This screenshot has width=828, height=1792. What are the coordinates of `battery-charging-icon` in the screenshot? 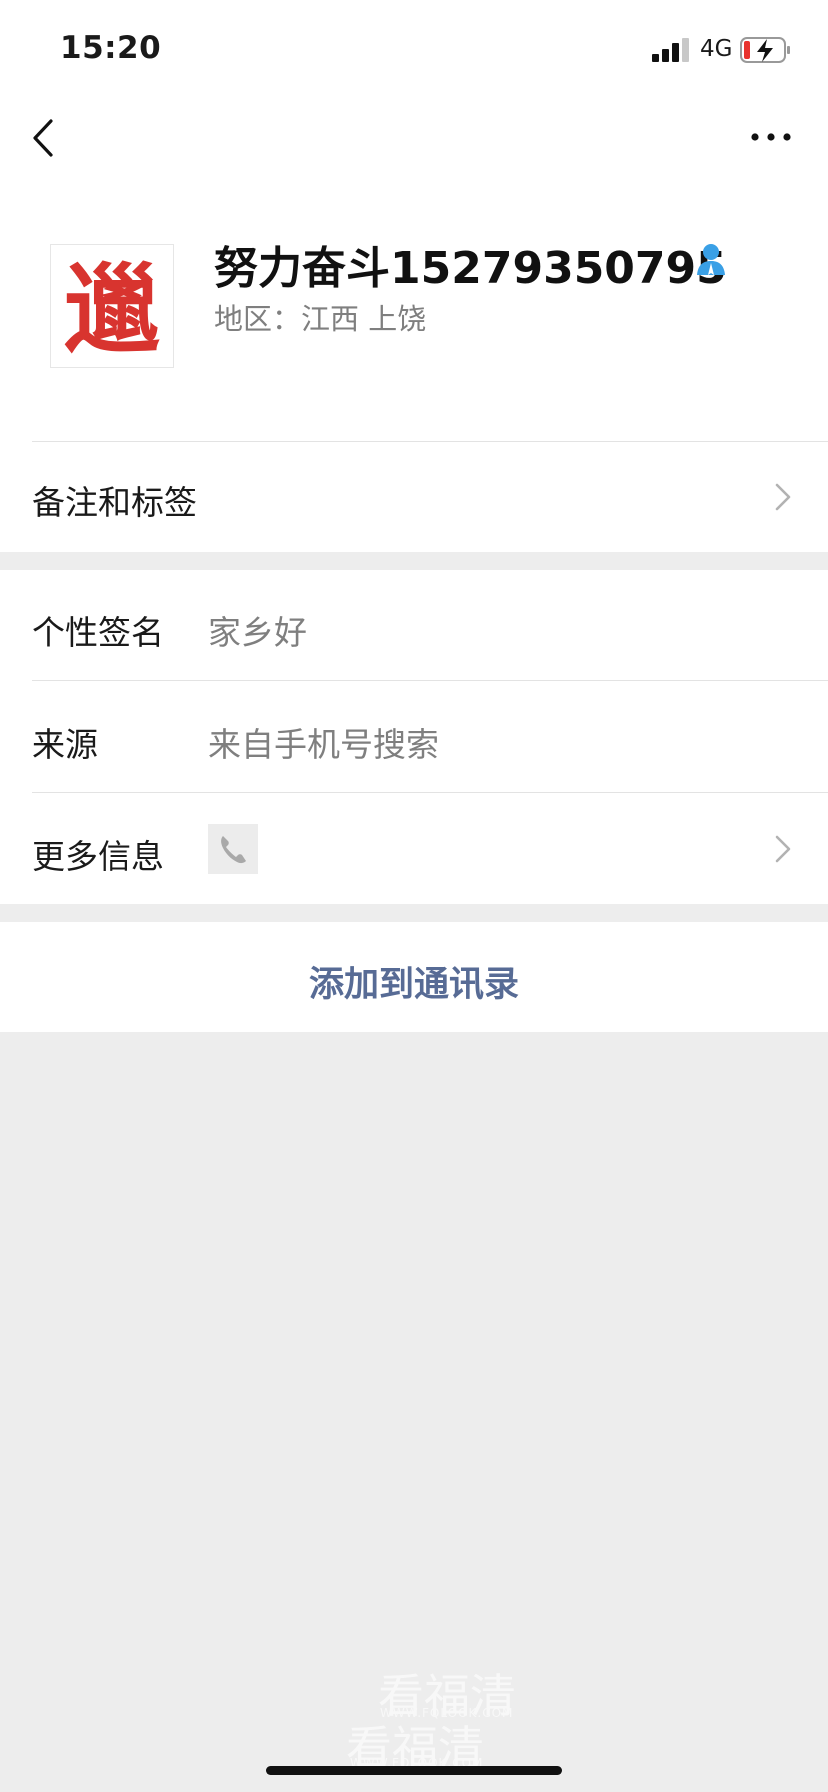 It's located at (765, 50).